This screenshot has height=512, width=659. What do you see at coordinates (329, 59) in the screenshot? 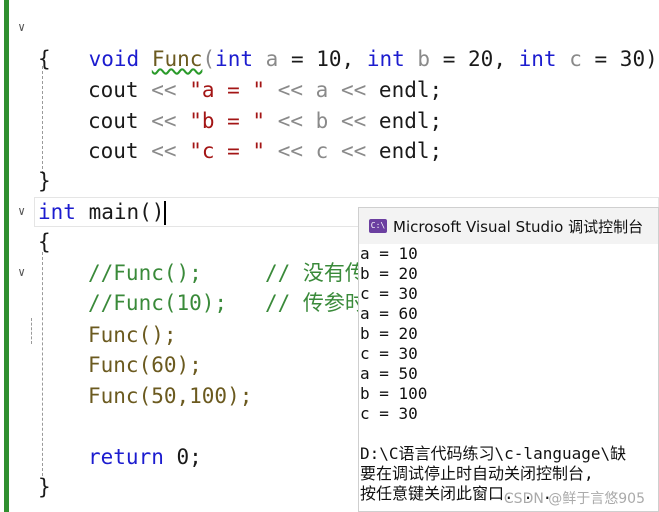
I see `default-value: 10` at bounding box center [329, 59].